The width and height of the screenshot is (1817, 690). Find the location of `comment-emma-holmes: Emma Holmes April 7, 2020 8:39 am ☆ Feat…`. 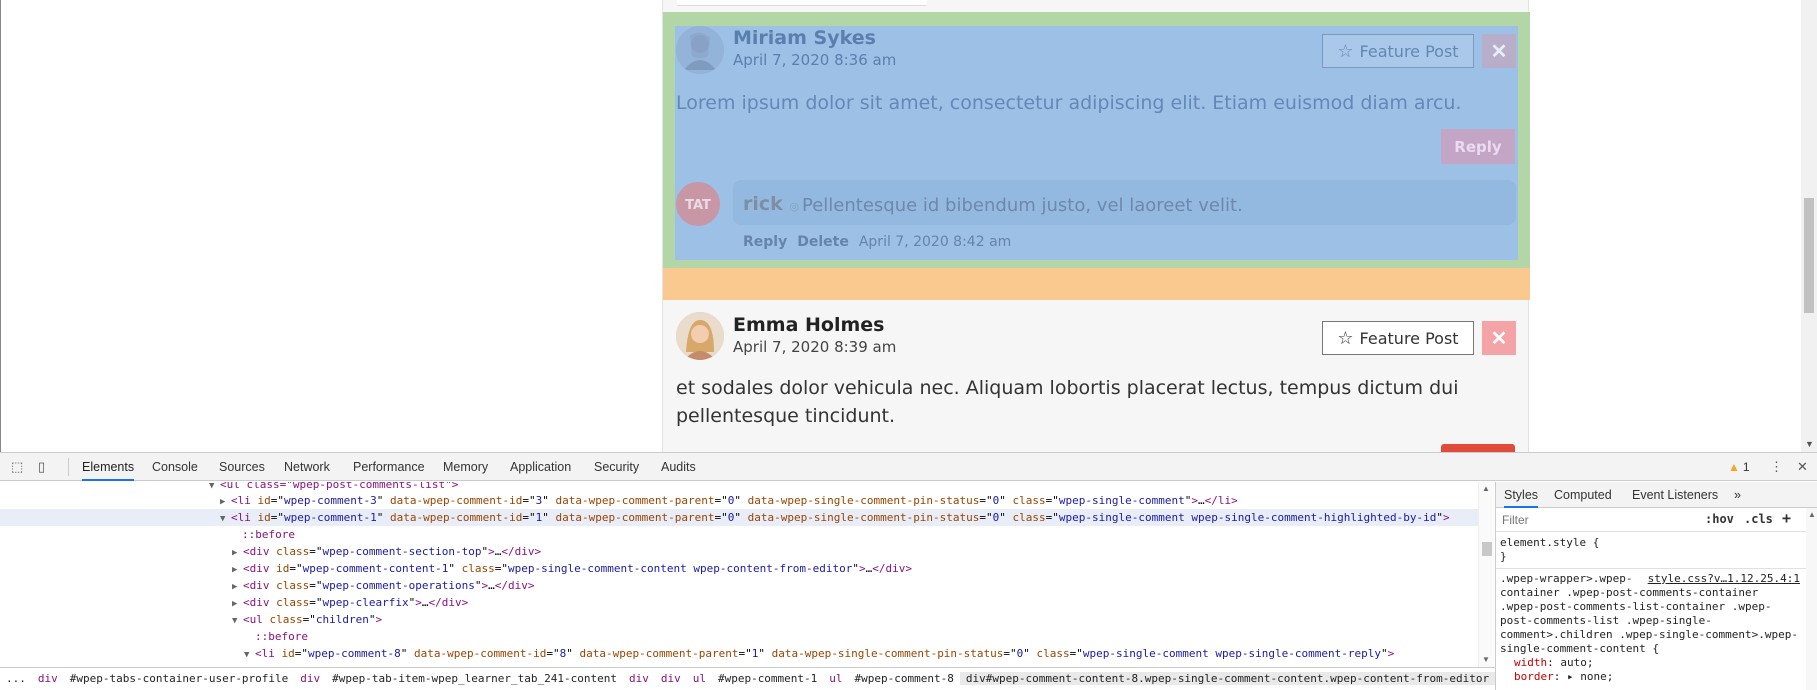

comment-emma-holmes: Emma Holmes April 7, 2020 8:39 am ☆ Feat… is located at coordinates (1096, 376).